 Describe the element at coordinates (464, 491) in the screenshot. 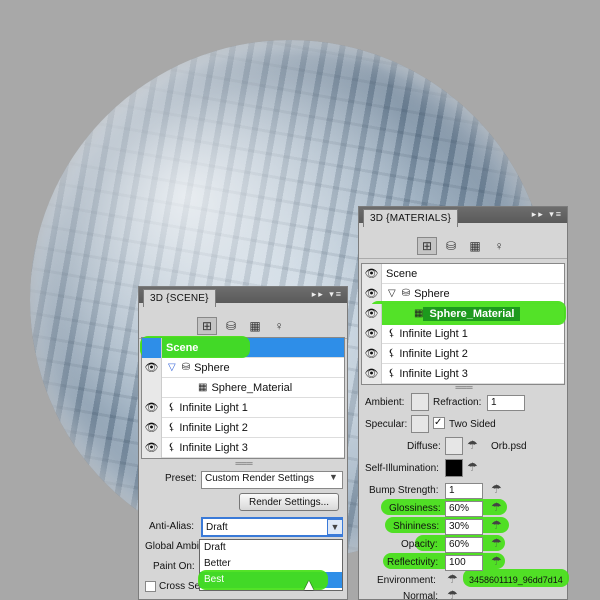

I see `bump-input: 1` at that location.